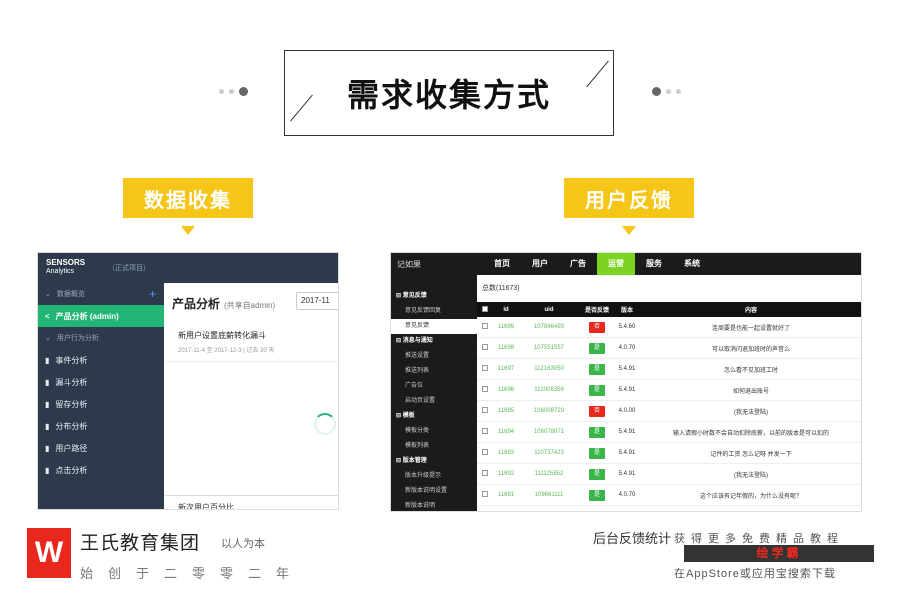 This screenshot has height=594, width=900. Describe the element at coordinates (669, 453) in the screenshot. I see `table-row: 11693 110737423 是 5.4.91 记件的工资 怎么记呀 并发一下` at that location.